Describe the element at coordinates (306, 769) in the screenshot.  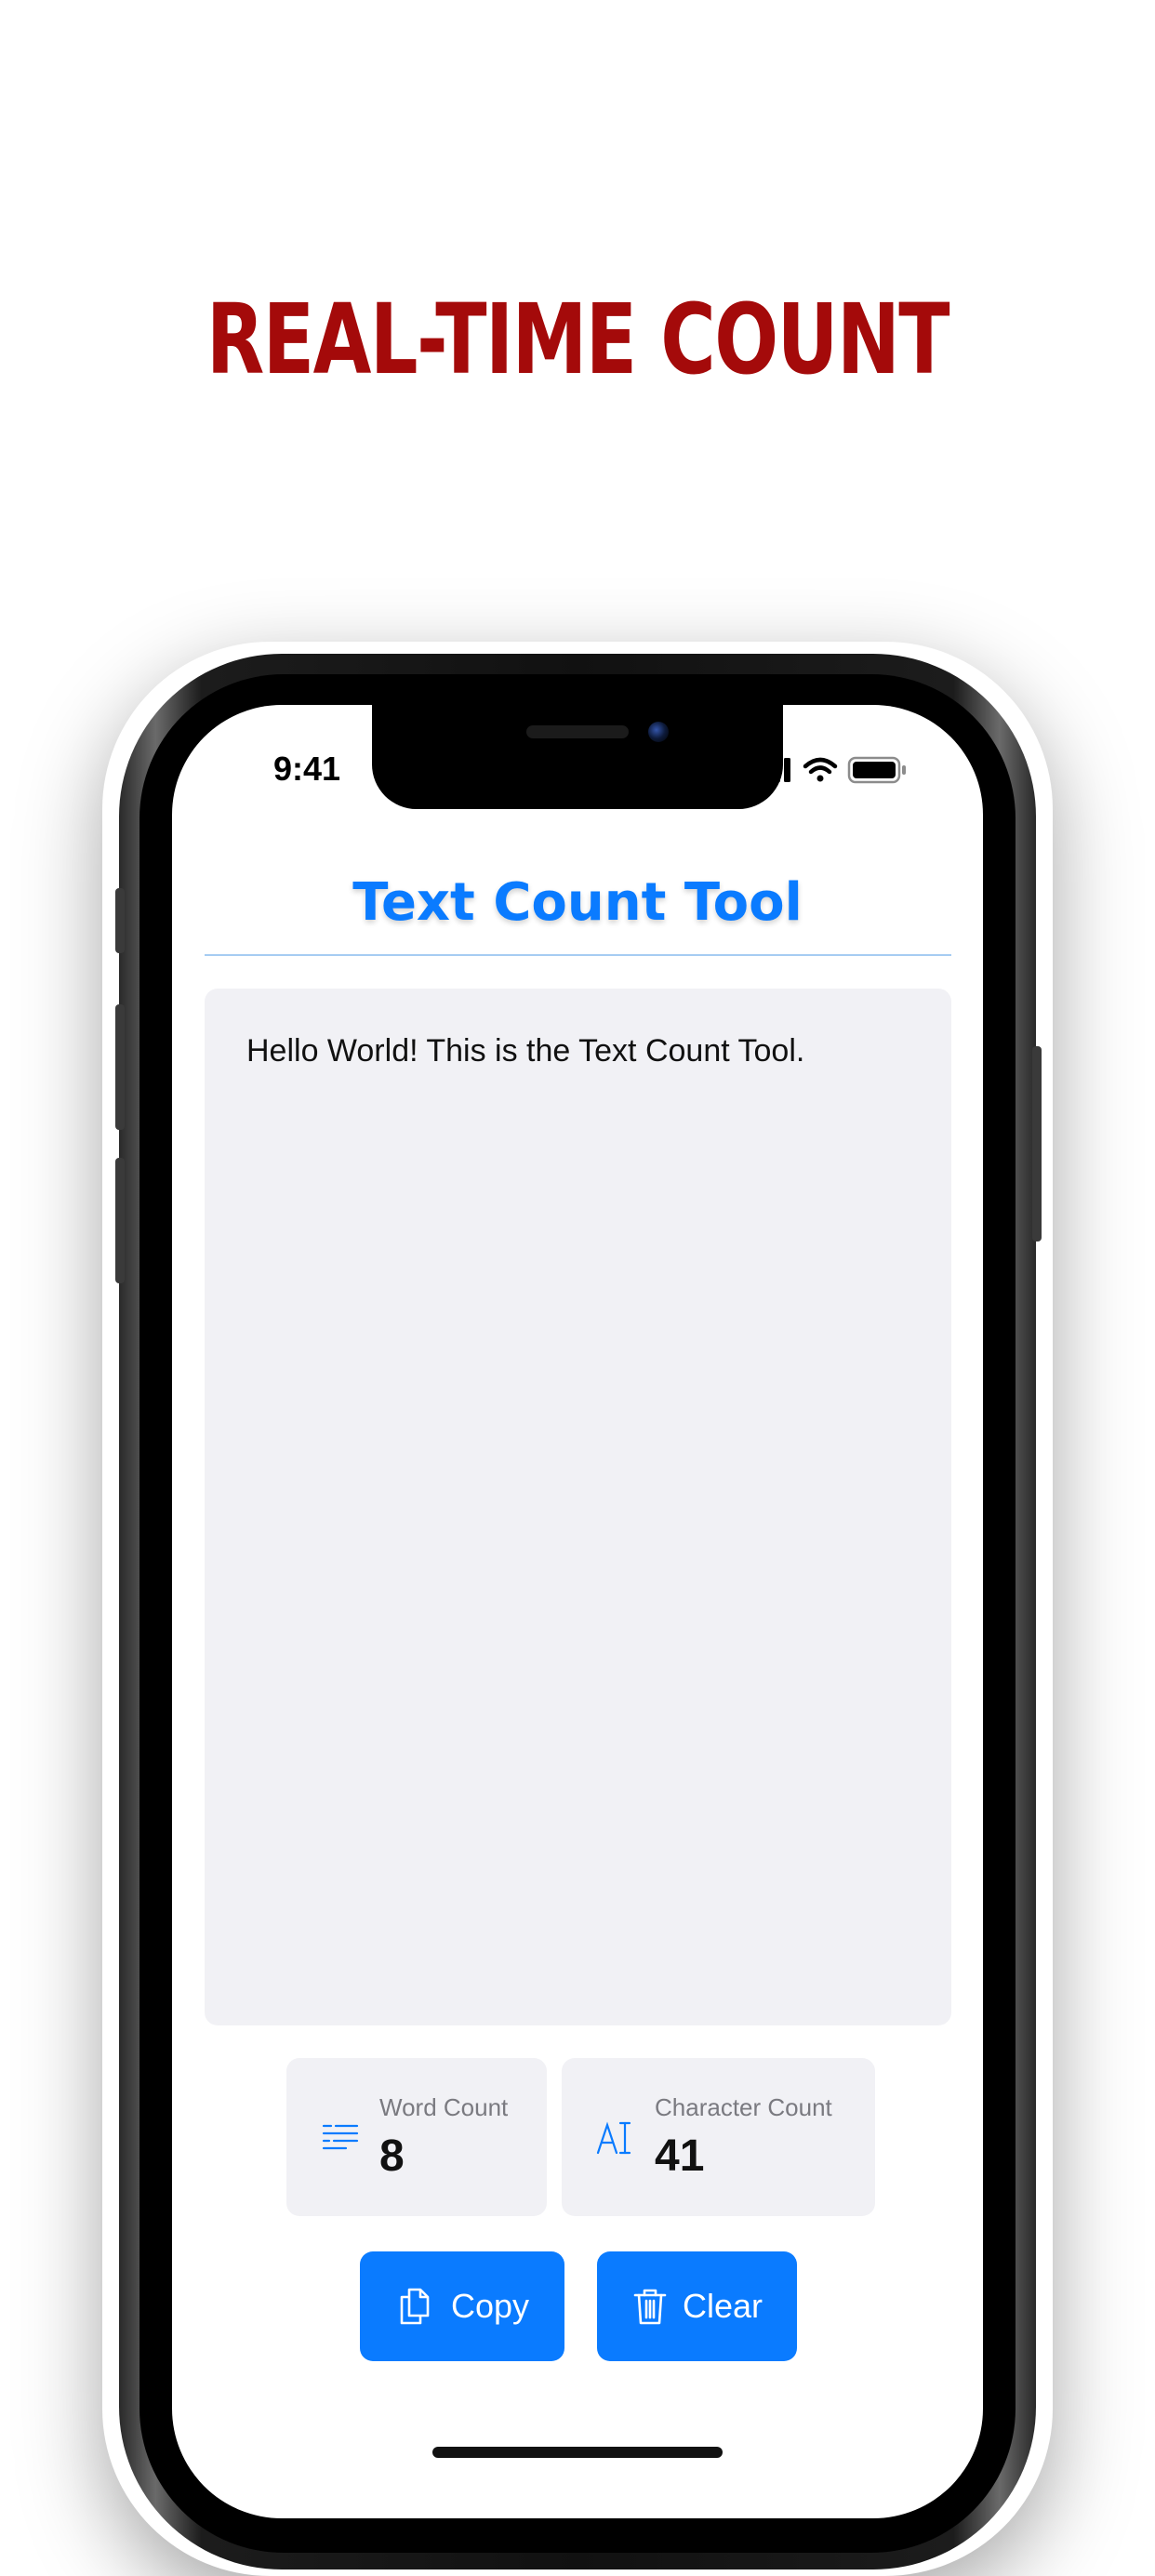
I see `status-time: 9:41` at that location.